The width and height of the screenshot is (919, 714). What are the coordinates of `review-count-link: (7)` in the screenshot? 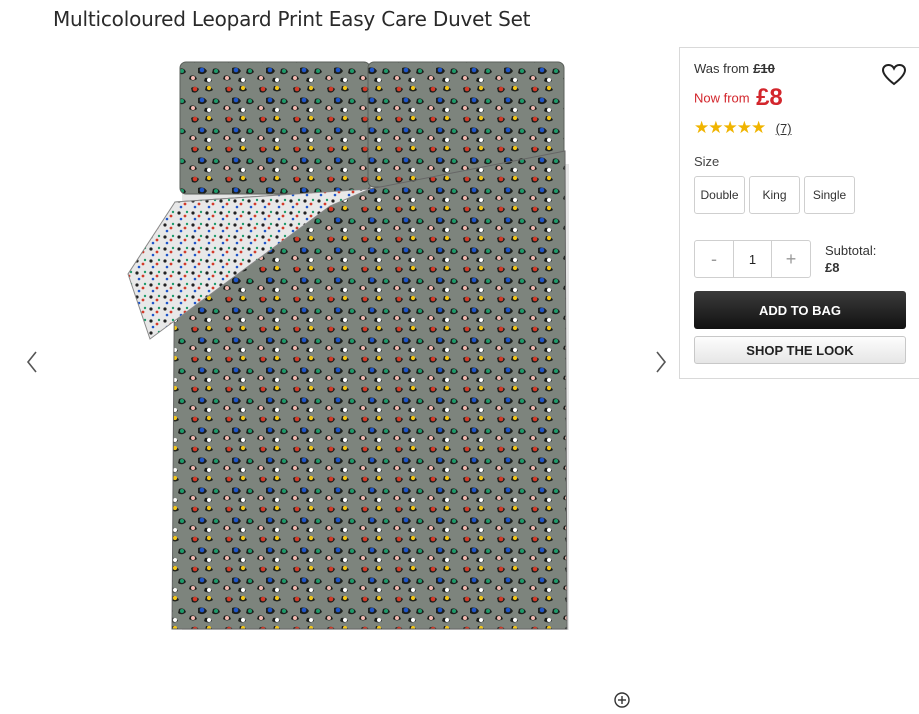 It's located at (784, 128).